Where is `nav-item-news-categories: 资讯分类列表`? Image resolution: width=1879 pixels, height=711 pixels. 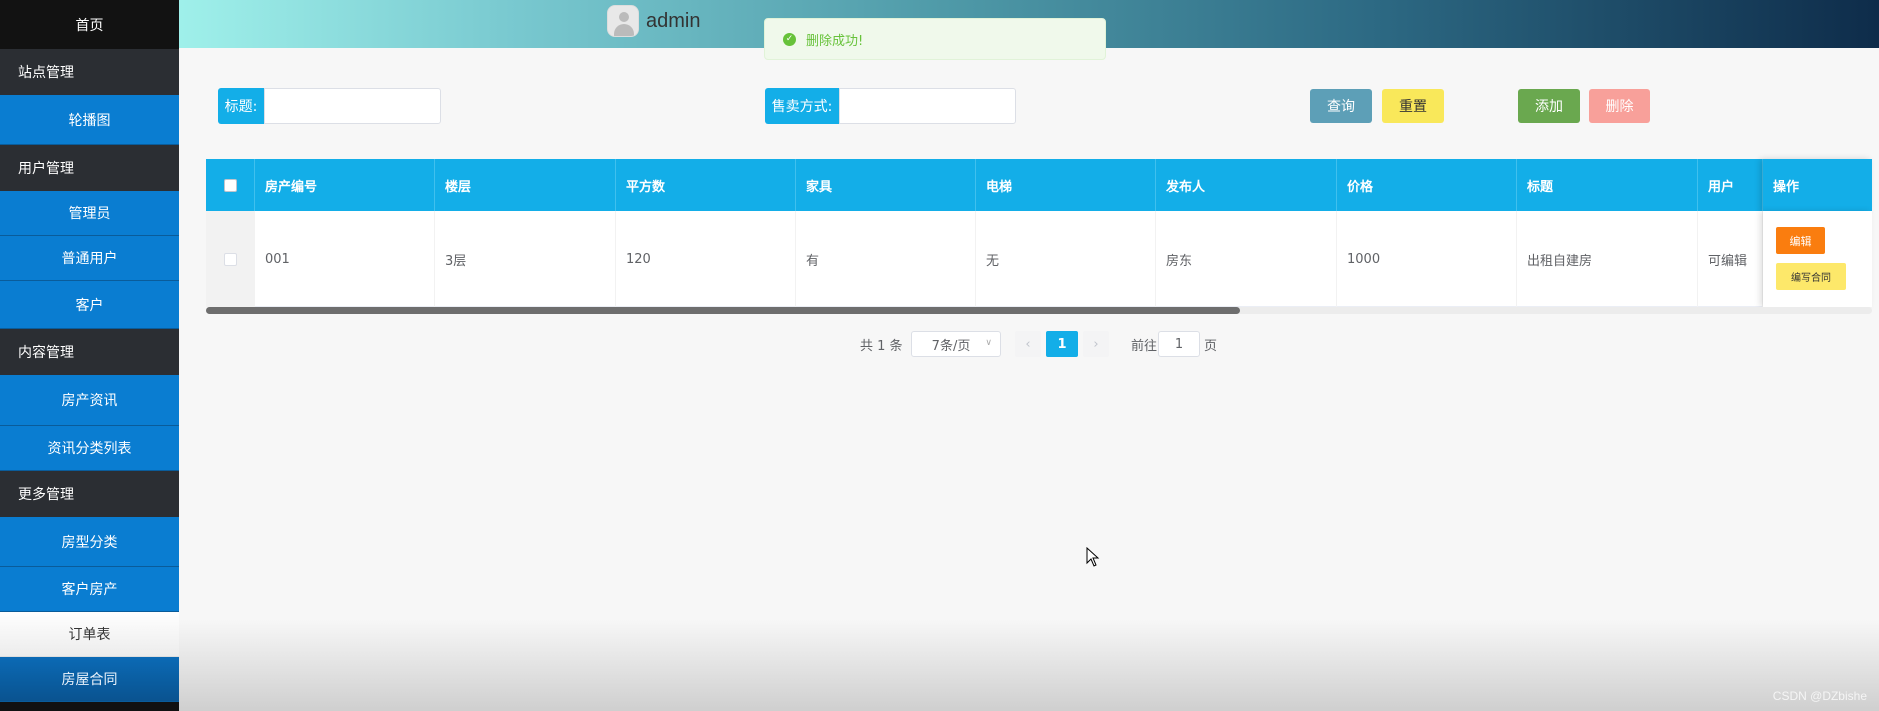 nav-item-news-categories: 资讯分类列表 is located at coordinates (89, 448).